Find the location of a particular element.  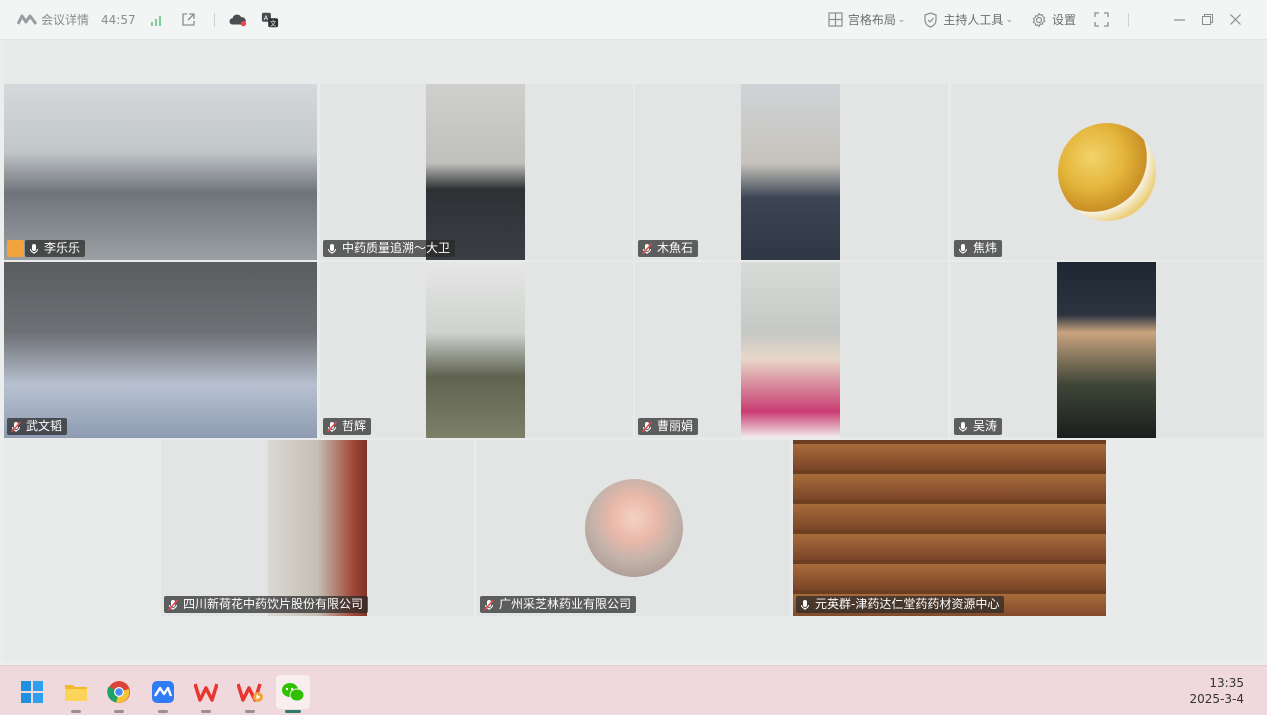

participant-name: 曹丽娟 is located at coordinates (675, 426).